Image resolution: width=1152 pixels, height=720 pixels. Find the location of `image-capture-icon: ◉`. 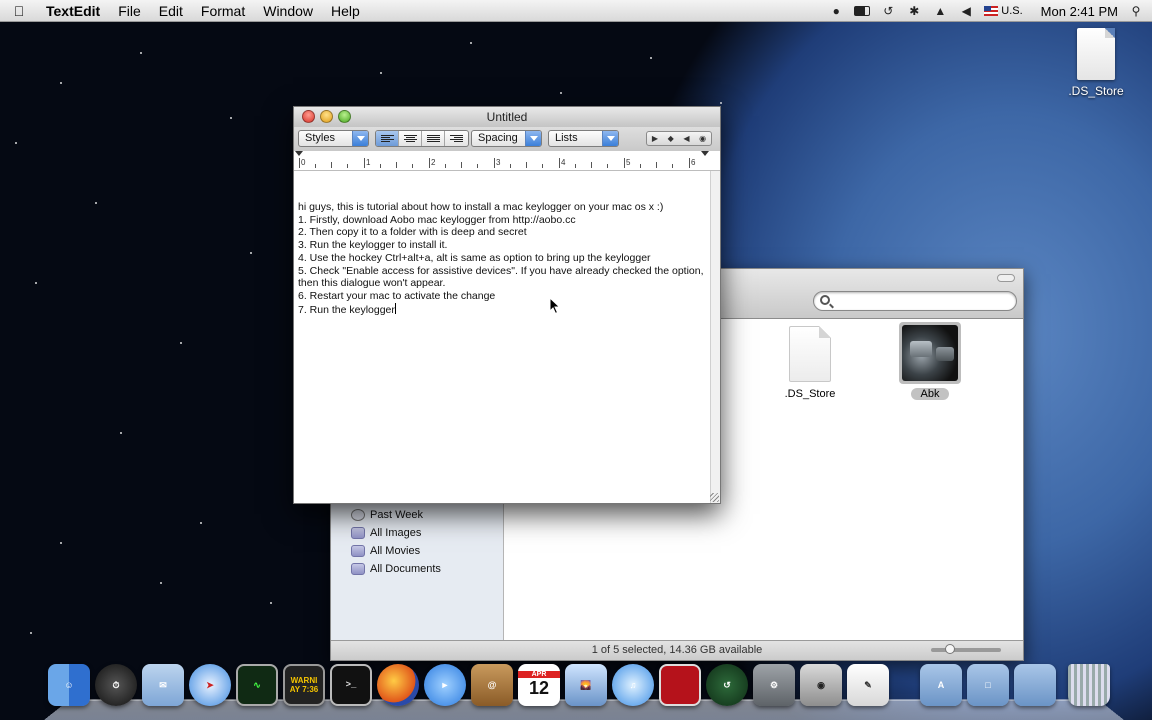

image-capture-icon: ◉ is located at coordinates (821, 685).